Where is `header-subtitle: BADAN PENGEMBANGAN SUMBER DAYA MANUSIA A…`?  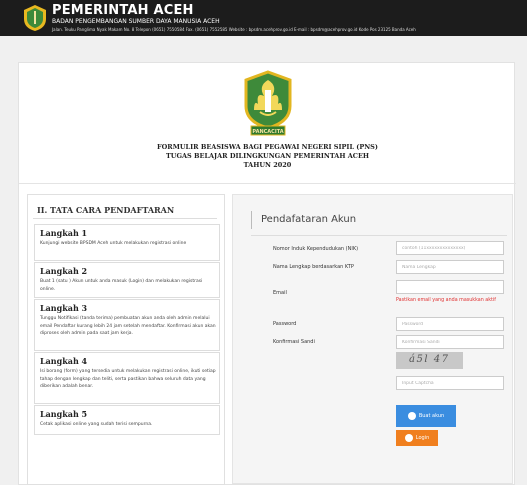 header-subtitle: BADAN PENGEMBANGAN SUMBER DAYA MANUSIA A… is located at coordinates (136, 21).